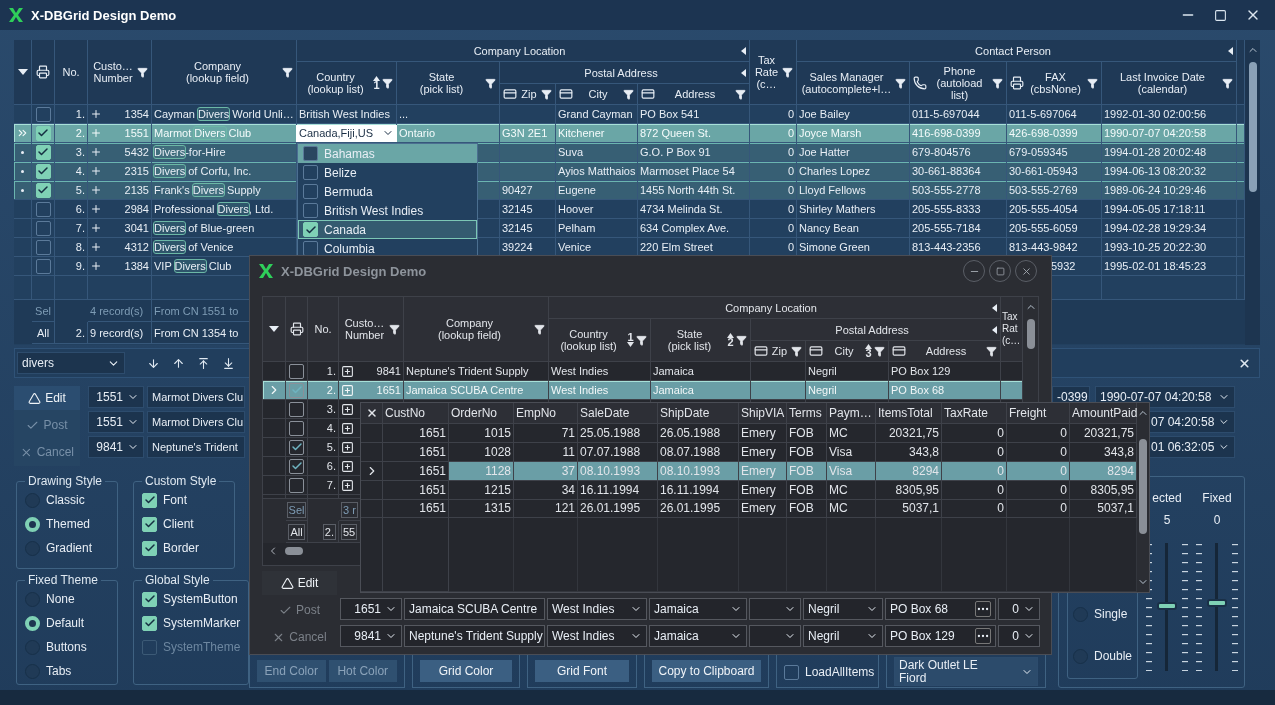 The width and height of the screenshot is (1275, 705). Describe the element at coordinates (80, 247) in the screenshot. I see `table-cell: 8.` at that location.